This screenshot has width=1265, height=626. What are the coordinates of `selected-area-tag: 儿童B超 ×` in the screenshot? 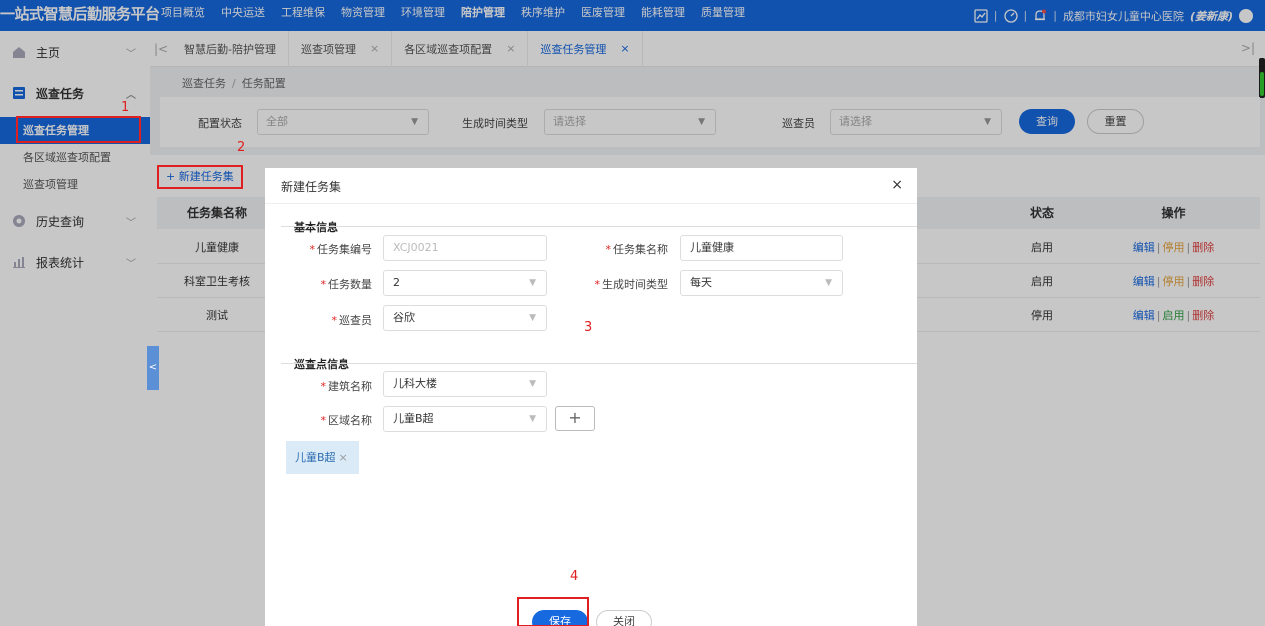 It's located at (322, 457).